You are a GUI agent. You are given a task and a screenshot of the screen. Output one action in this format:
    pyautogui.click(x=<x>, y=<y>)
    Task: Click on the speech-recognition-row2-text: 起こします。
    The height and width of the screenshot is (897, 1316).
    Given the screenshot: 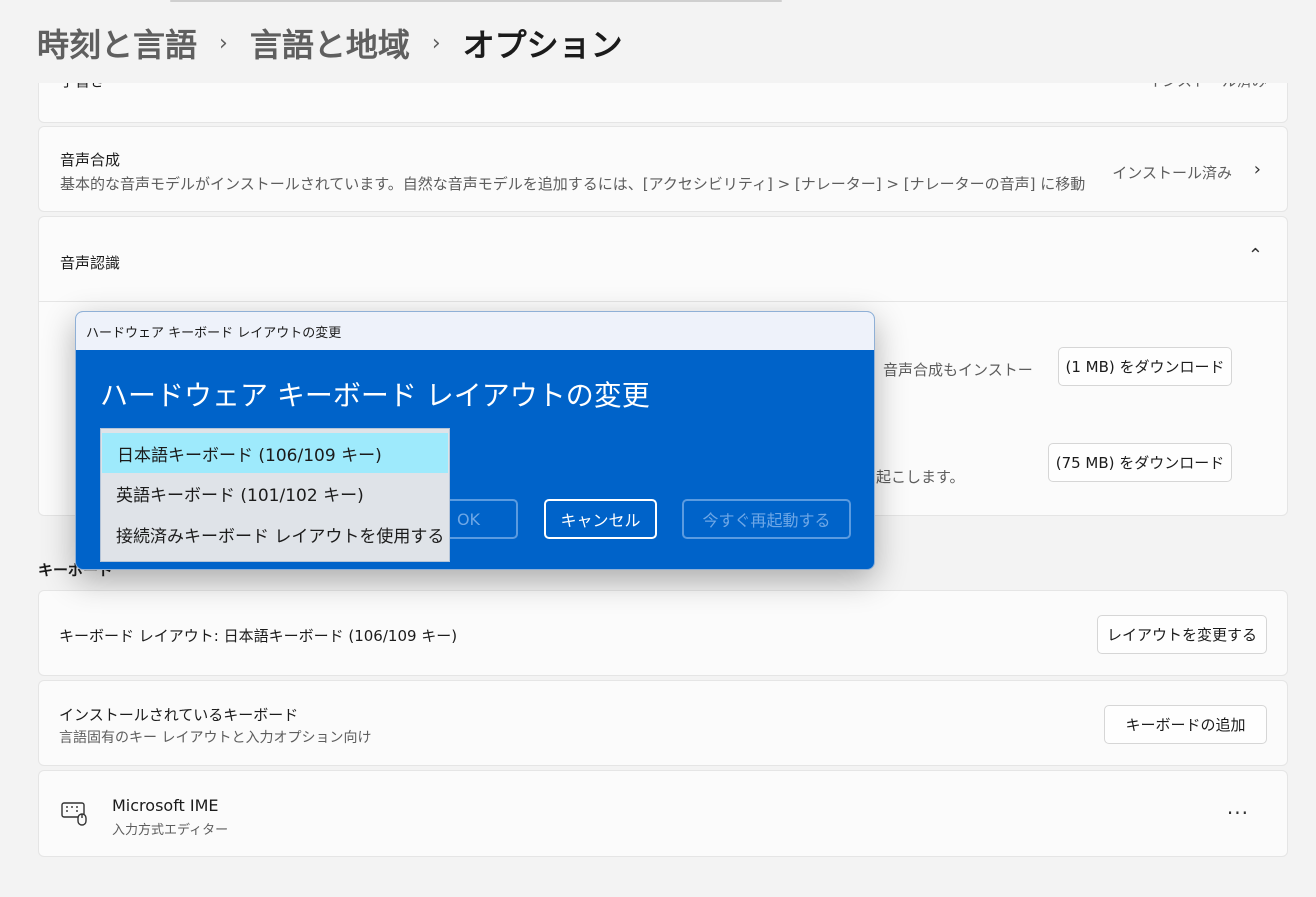 What is the action you would take?
    pyautogui.click(x=920, y=477)
    